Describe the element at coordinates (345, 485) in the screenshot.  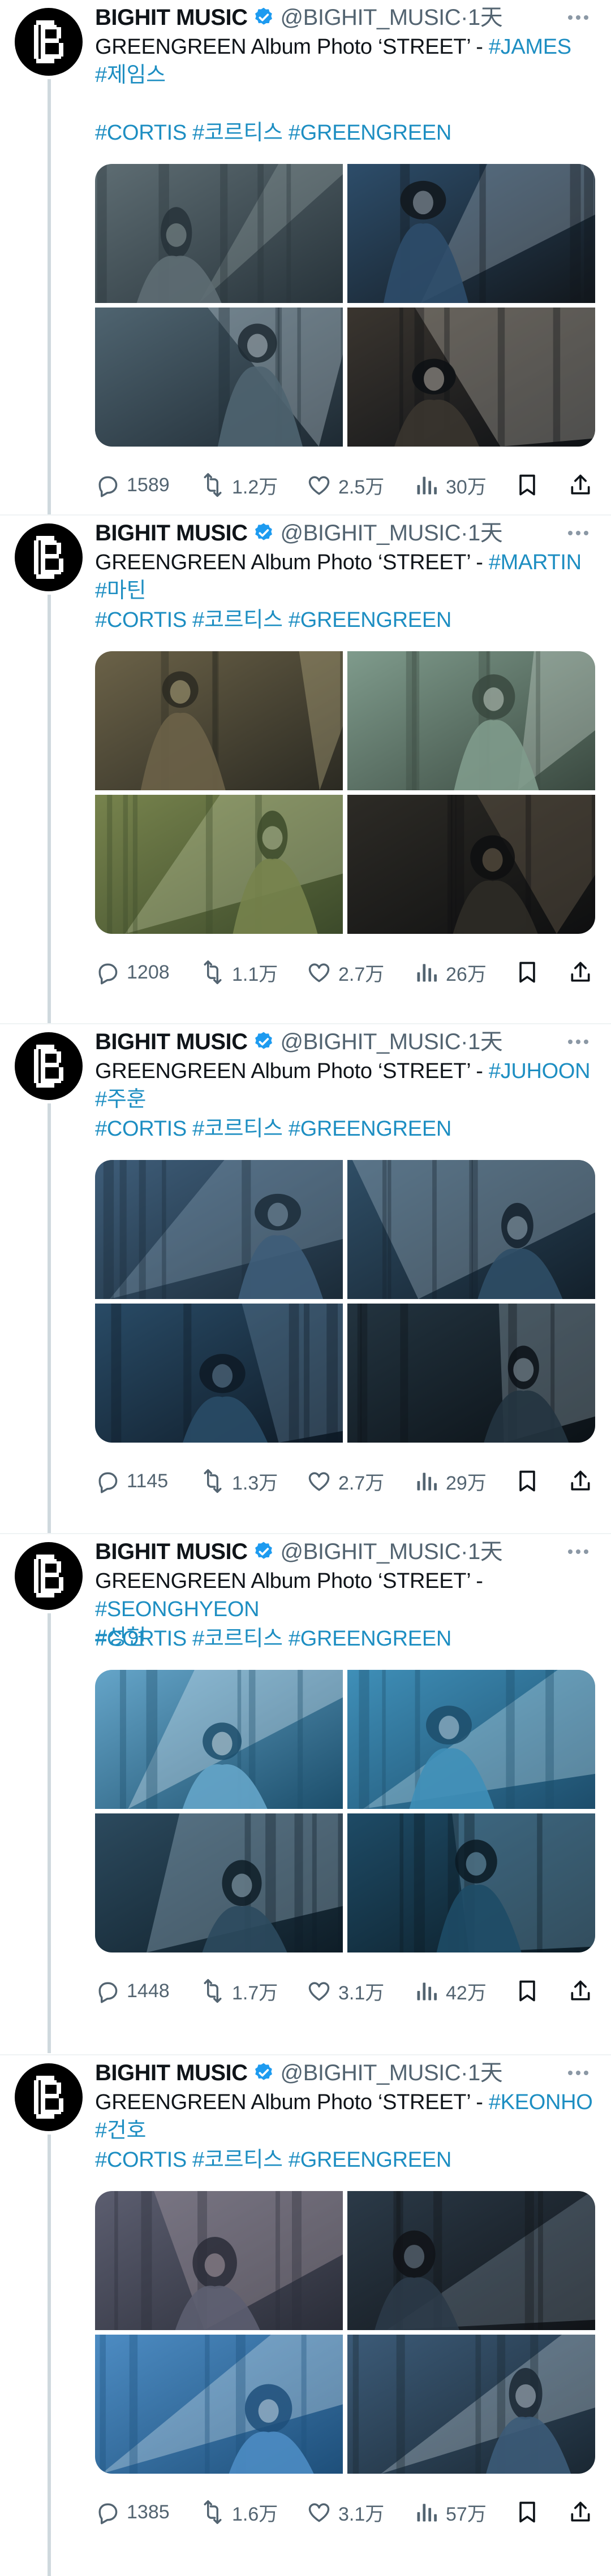
I see `like-button: 2.5万` at that location.